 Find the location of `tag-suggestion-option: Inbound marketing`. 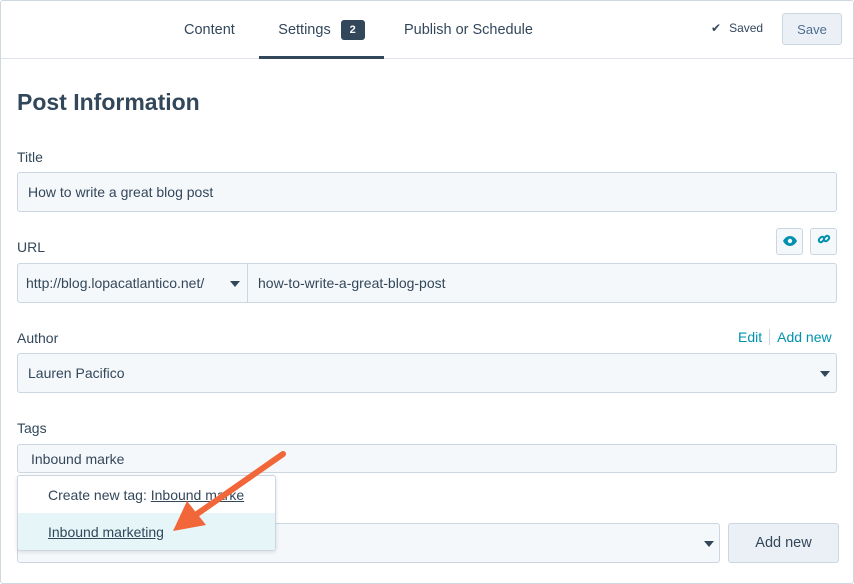

tag-suggestion-option: Inbound marketing is located at coordinates (146, 531).